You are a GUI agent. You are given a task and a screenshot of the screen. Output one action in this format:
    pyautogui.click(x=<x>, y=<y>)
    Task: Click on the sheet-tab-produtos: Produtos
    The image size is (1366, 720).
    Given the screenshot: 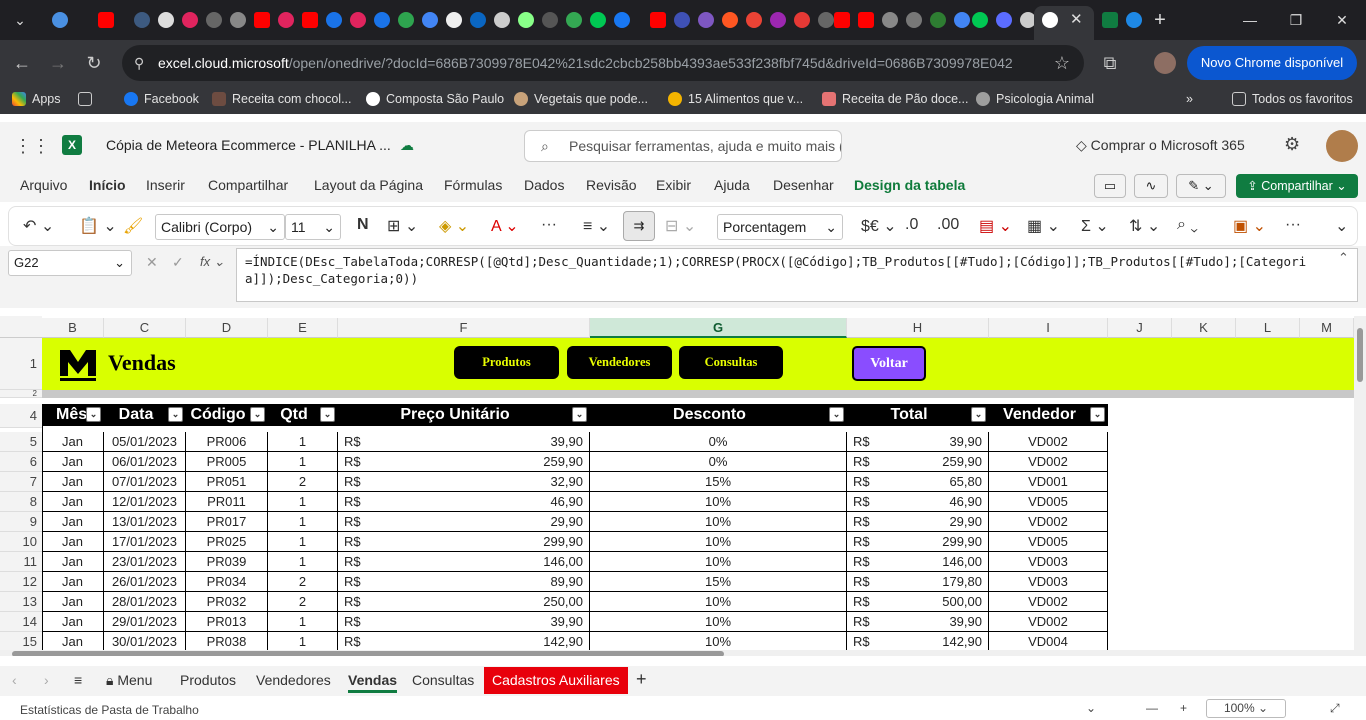 What is the action you would take?
    pyautogui.click(x=208, y=680)
    